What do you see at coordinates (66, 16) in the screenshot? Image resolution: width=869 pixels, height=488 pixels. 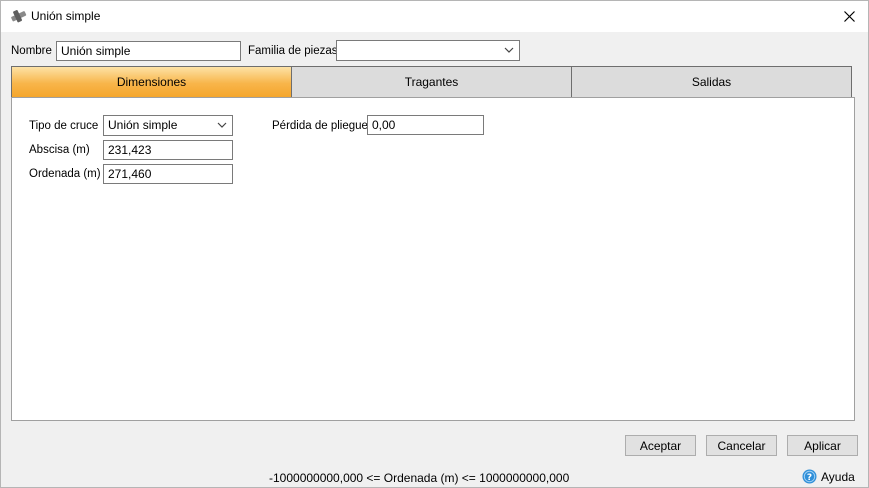 I see `window-title: Unión simple` at bounding box center [66, 16].